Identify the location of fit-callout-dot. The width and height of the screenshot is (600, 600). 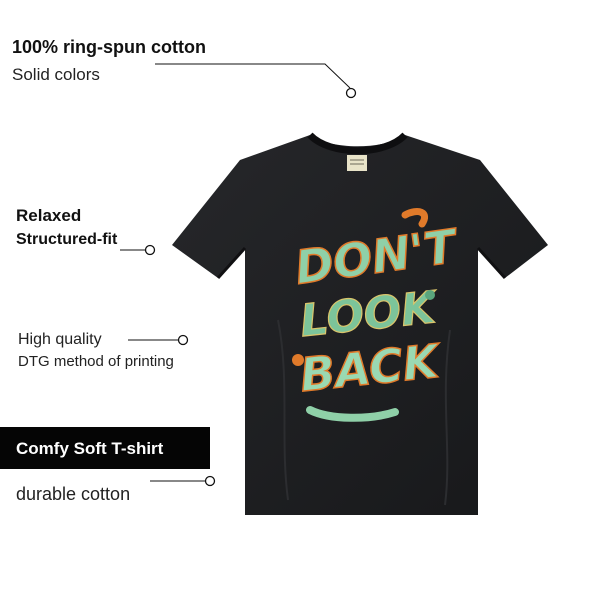
(150, 250).